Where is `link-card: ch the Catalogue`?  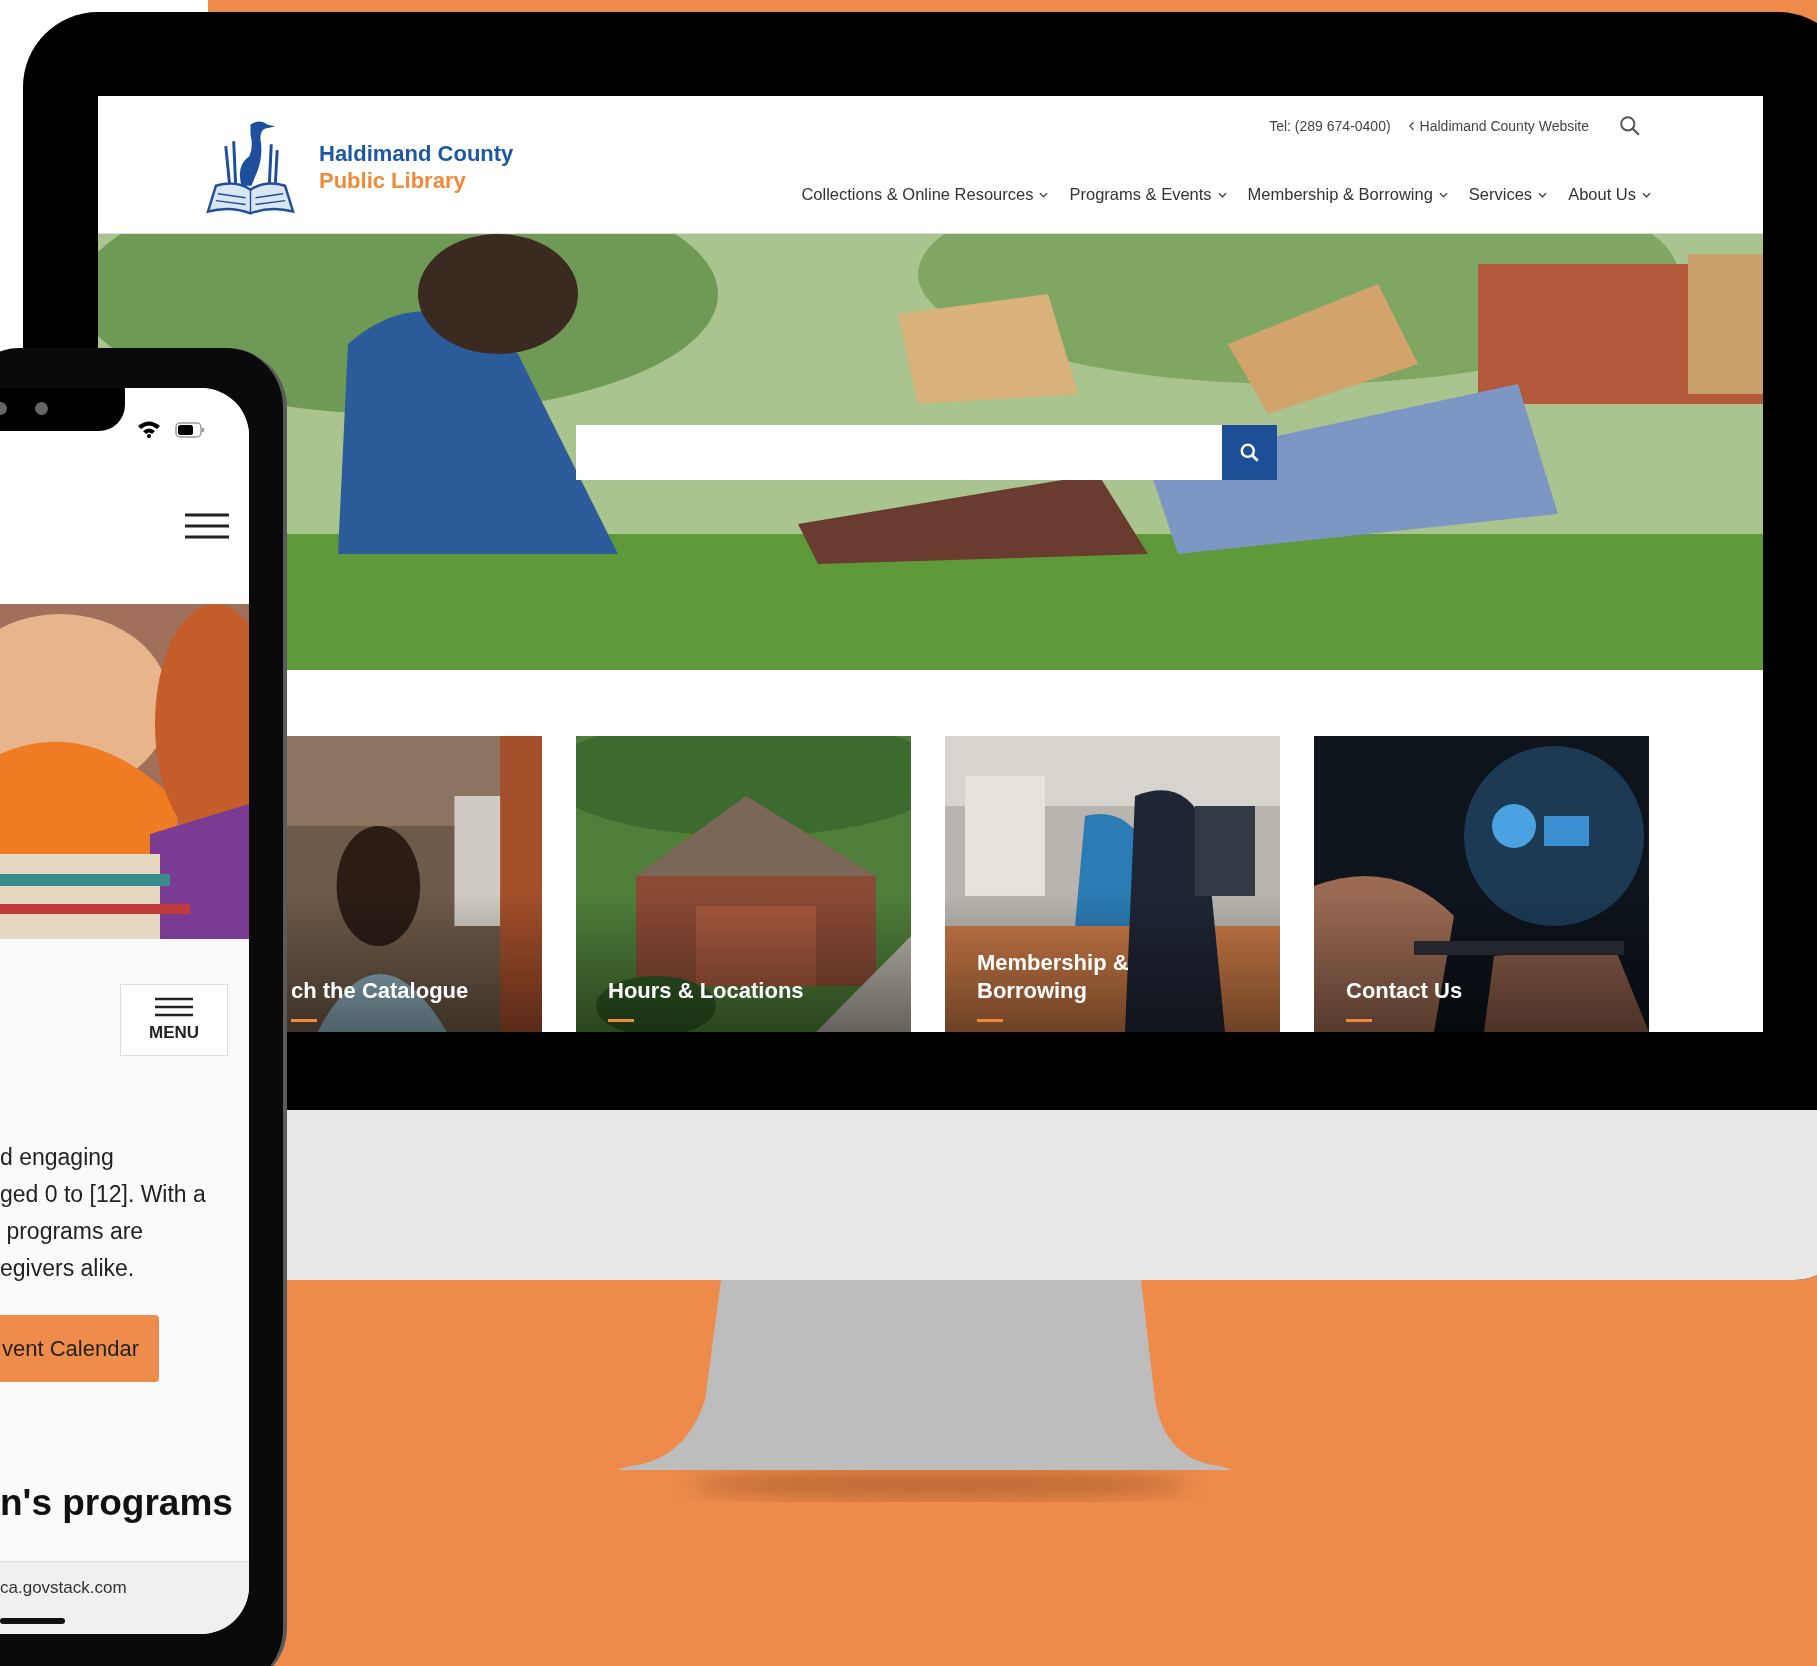 link-card: ch the Catalogue is located at coordinates (414, 884).